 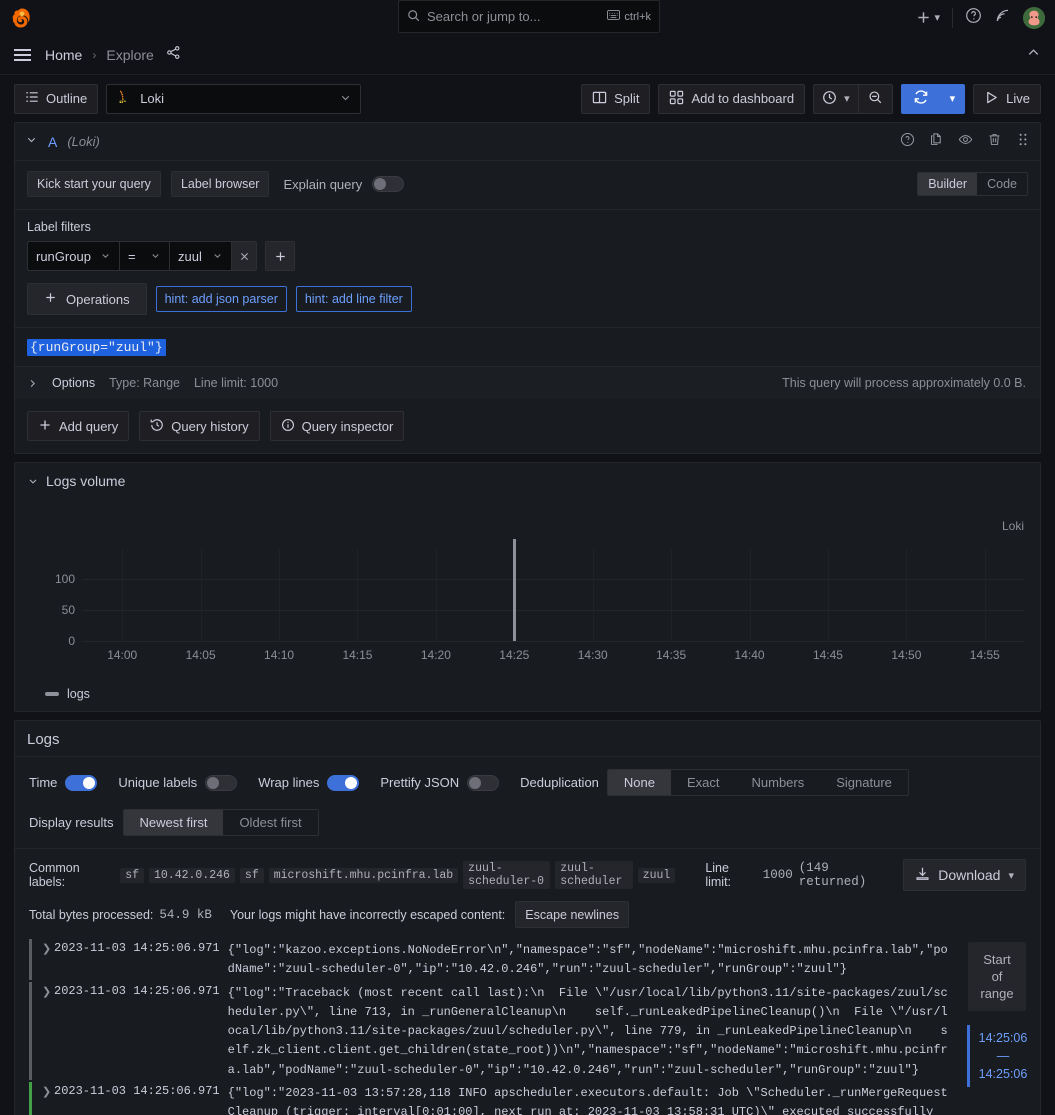 I want to click on common-label-chip: zuul-scheduler-0, so click(x=507, y=875).